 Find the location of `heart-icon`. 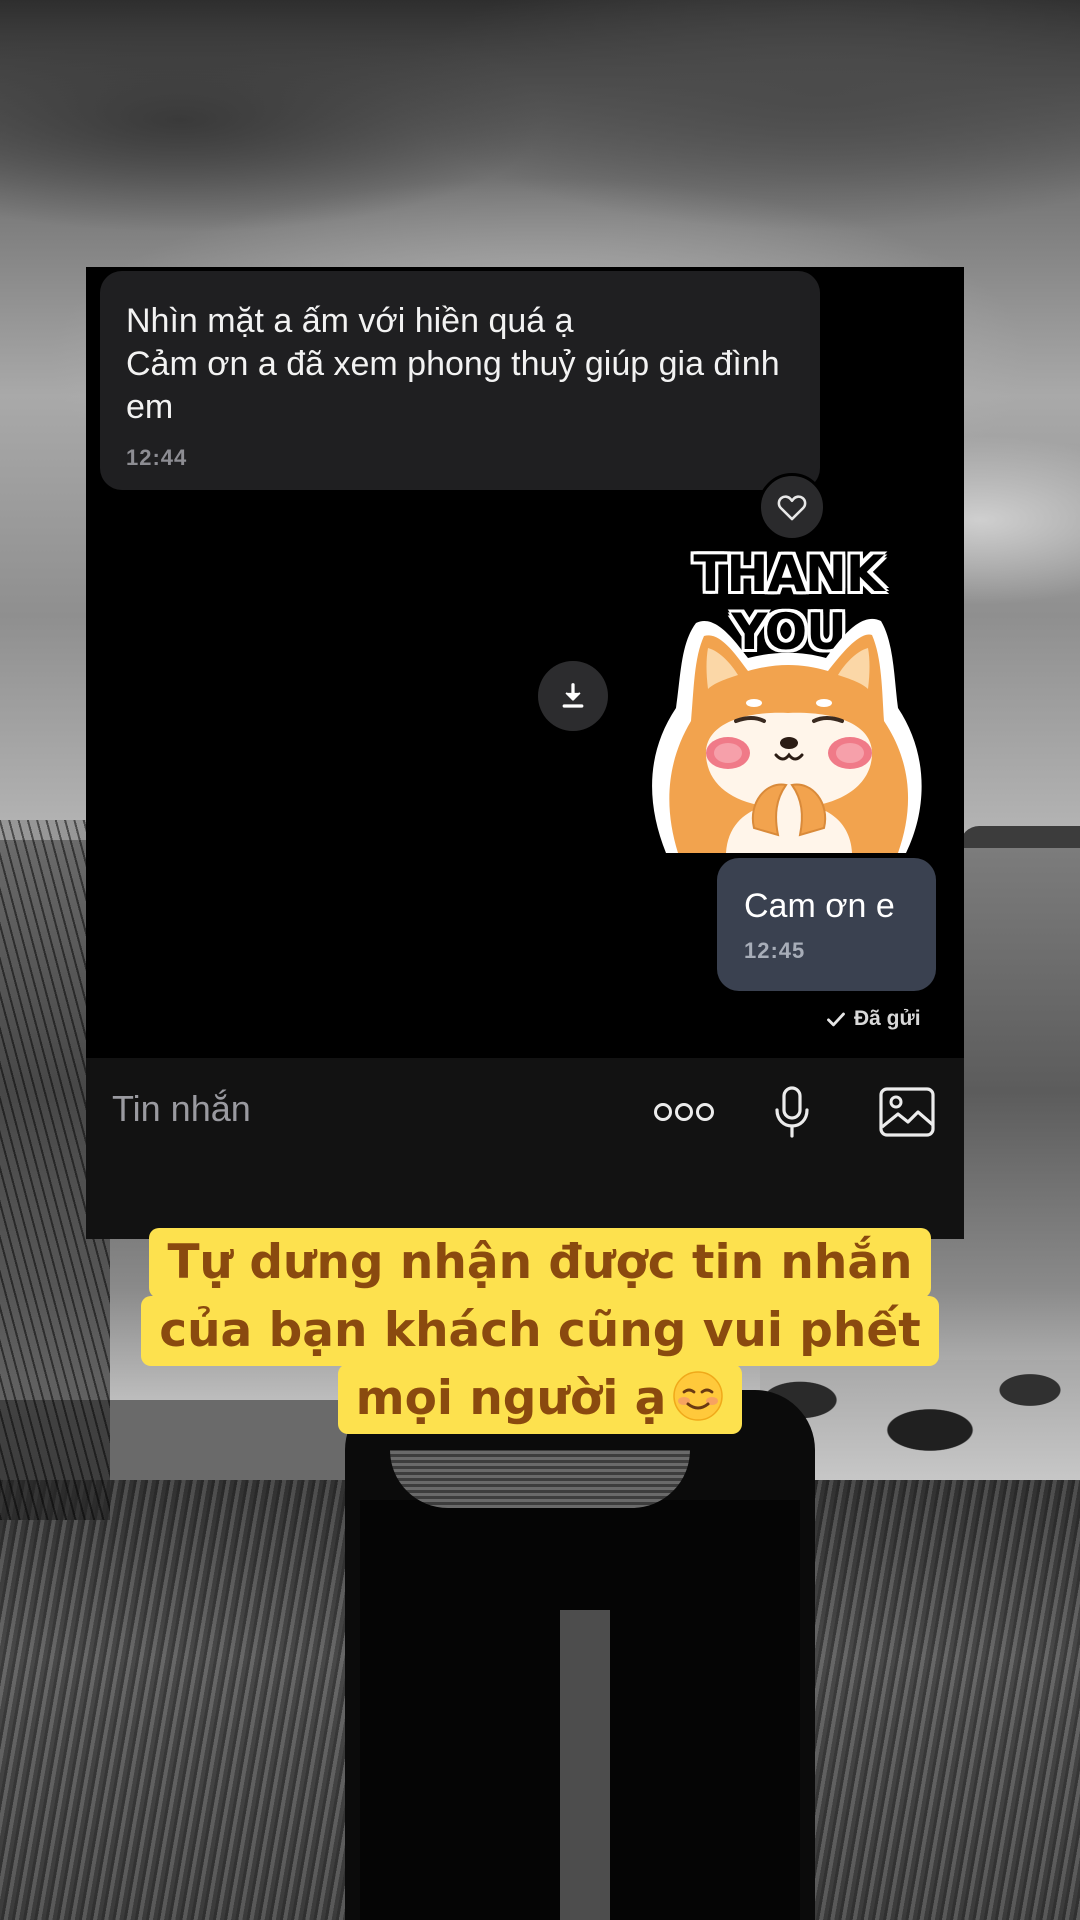

heart-icon is located at coordinates (792, 508).